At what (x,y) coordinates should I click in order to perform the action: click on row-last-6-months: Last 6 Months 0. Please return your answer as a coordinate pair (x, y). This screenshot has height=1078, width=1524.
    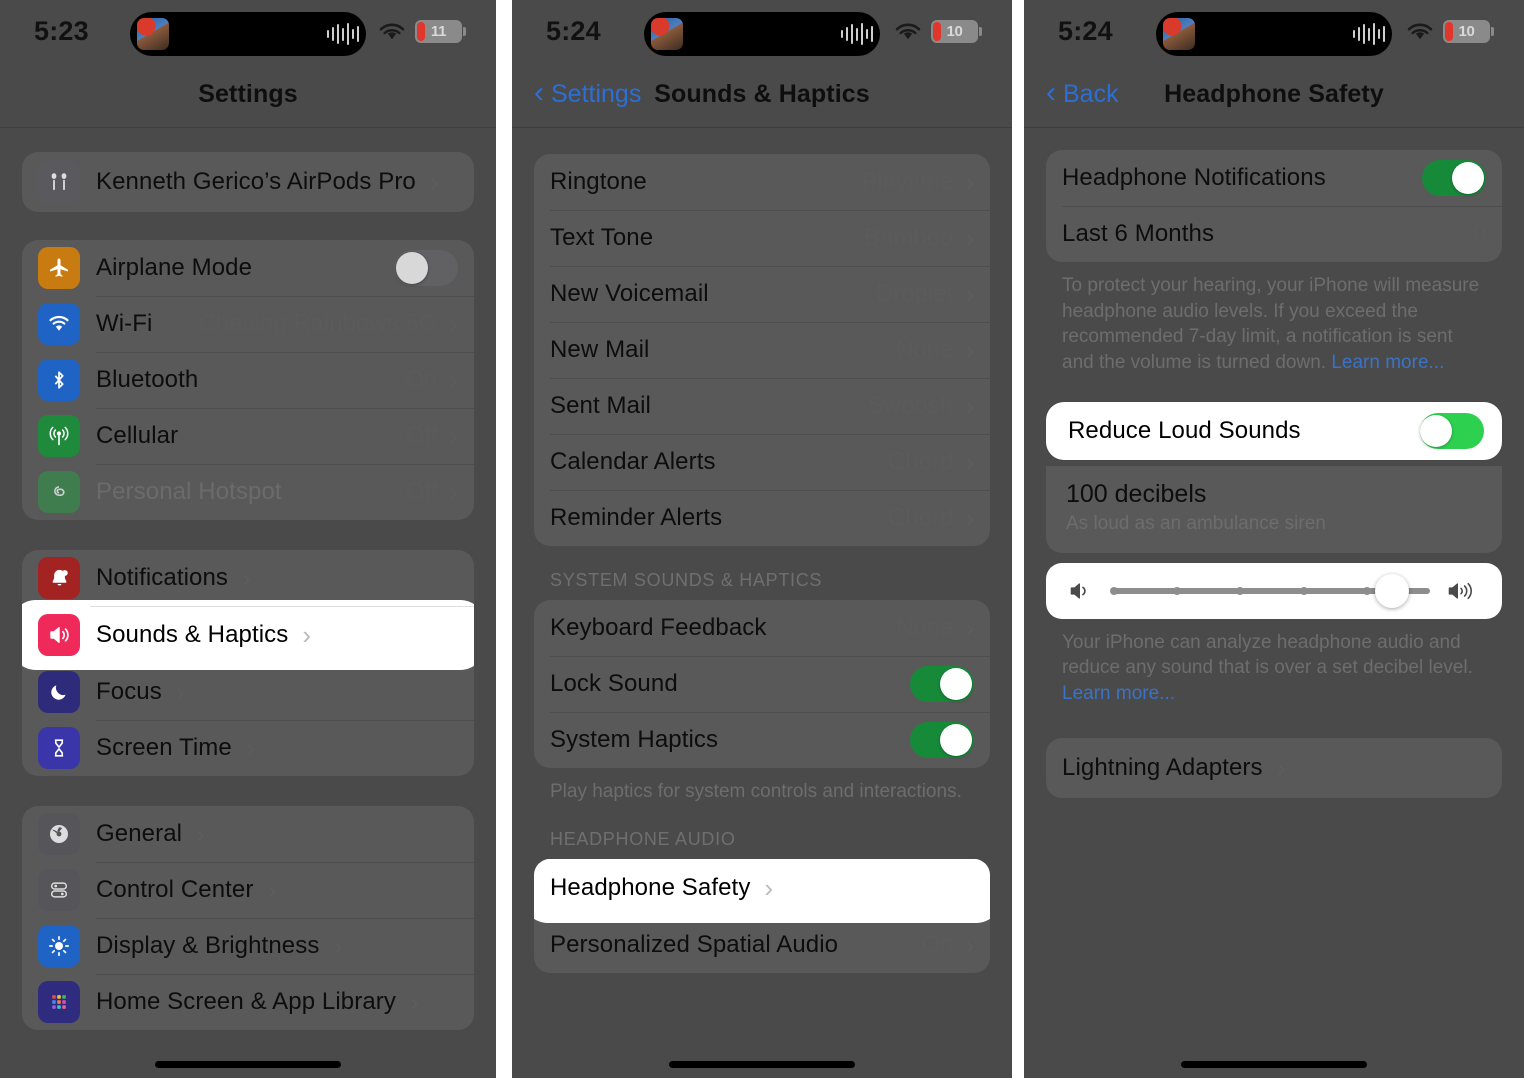
    Looking at the image, I should click on (1274, 234).